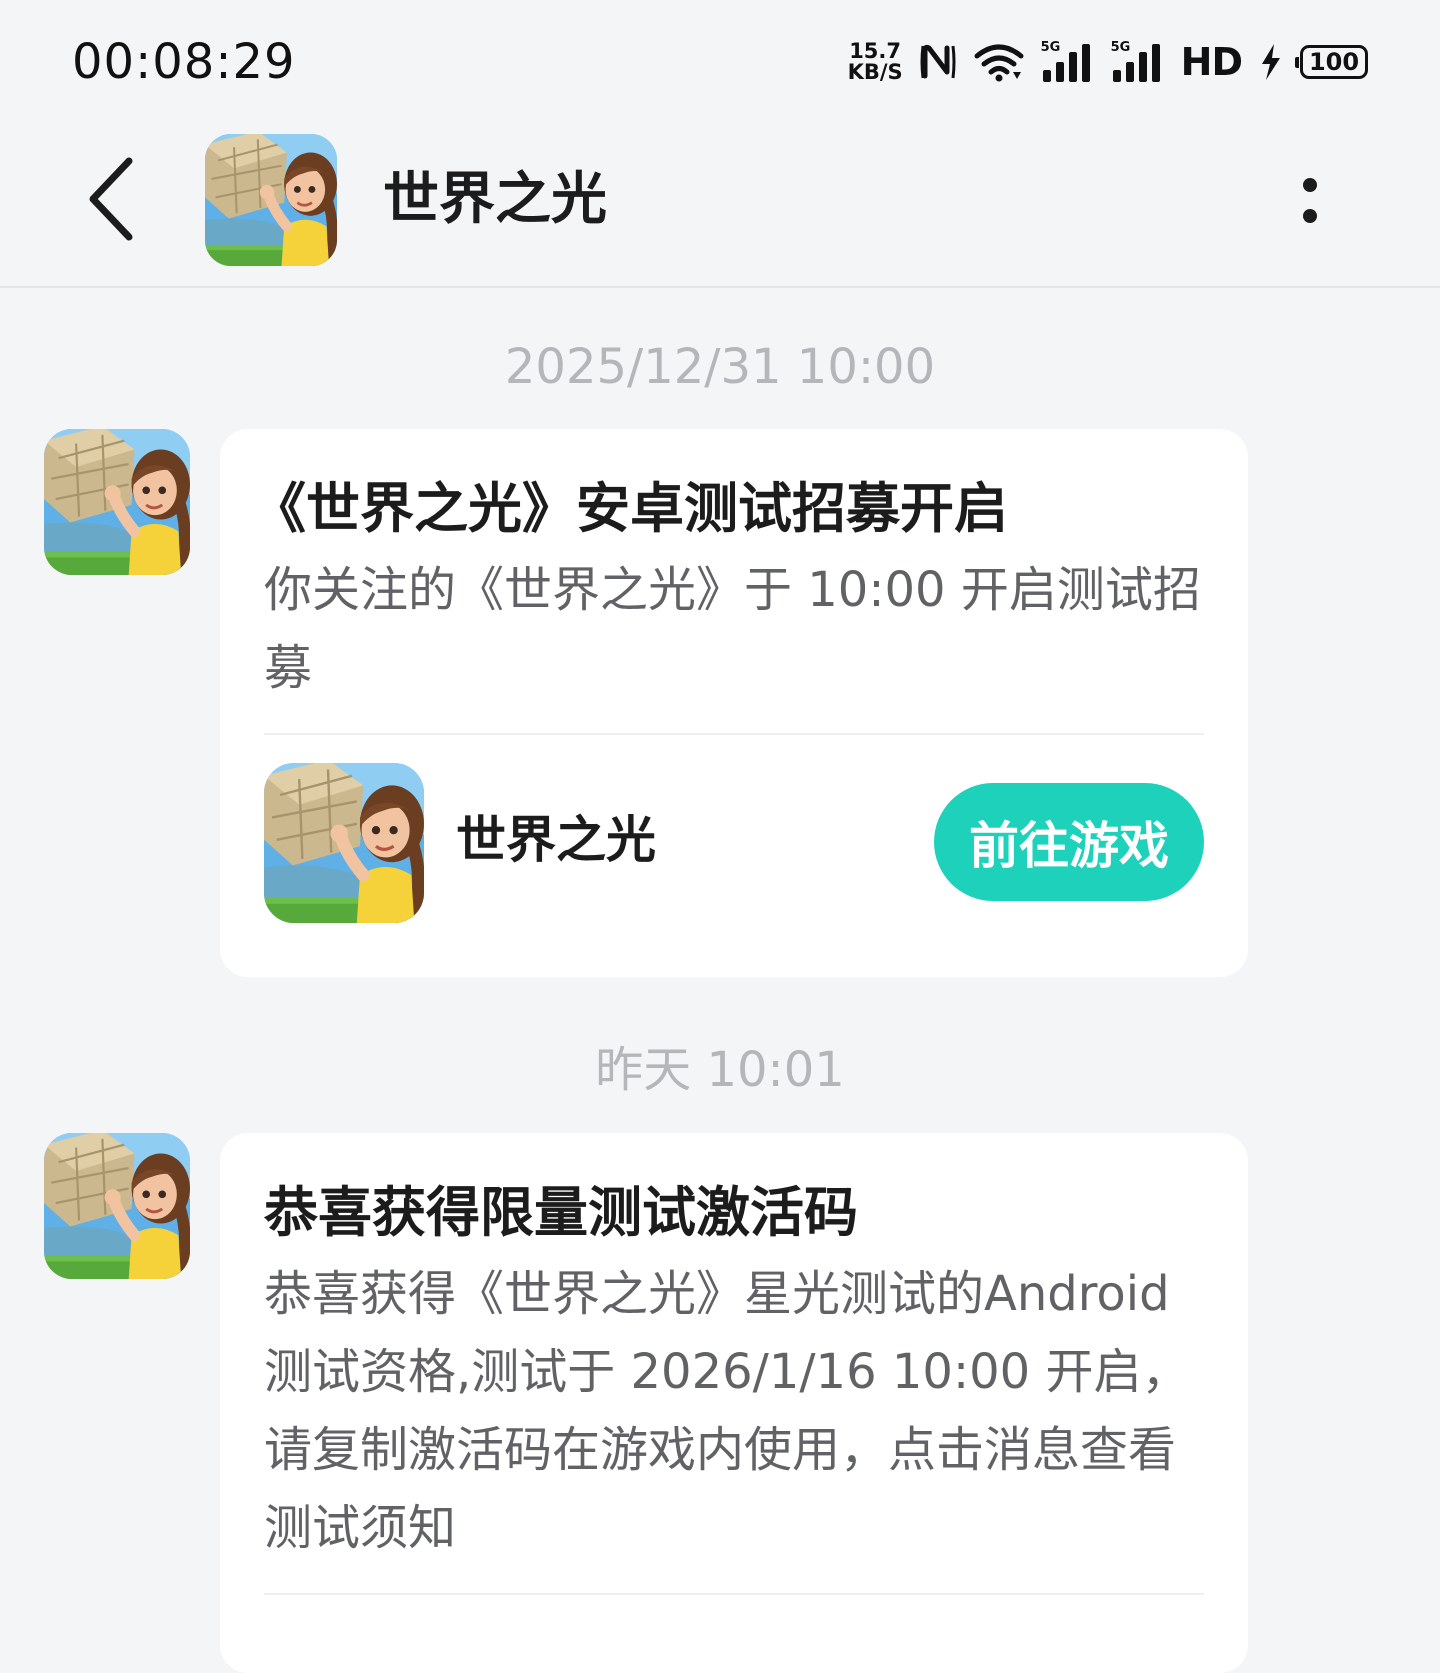  Describe the element at coordinates (1050, 47) in the screenshot. I see `sim1-network-label: 5G` at that location.